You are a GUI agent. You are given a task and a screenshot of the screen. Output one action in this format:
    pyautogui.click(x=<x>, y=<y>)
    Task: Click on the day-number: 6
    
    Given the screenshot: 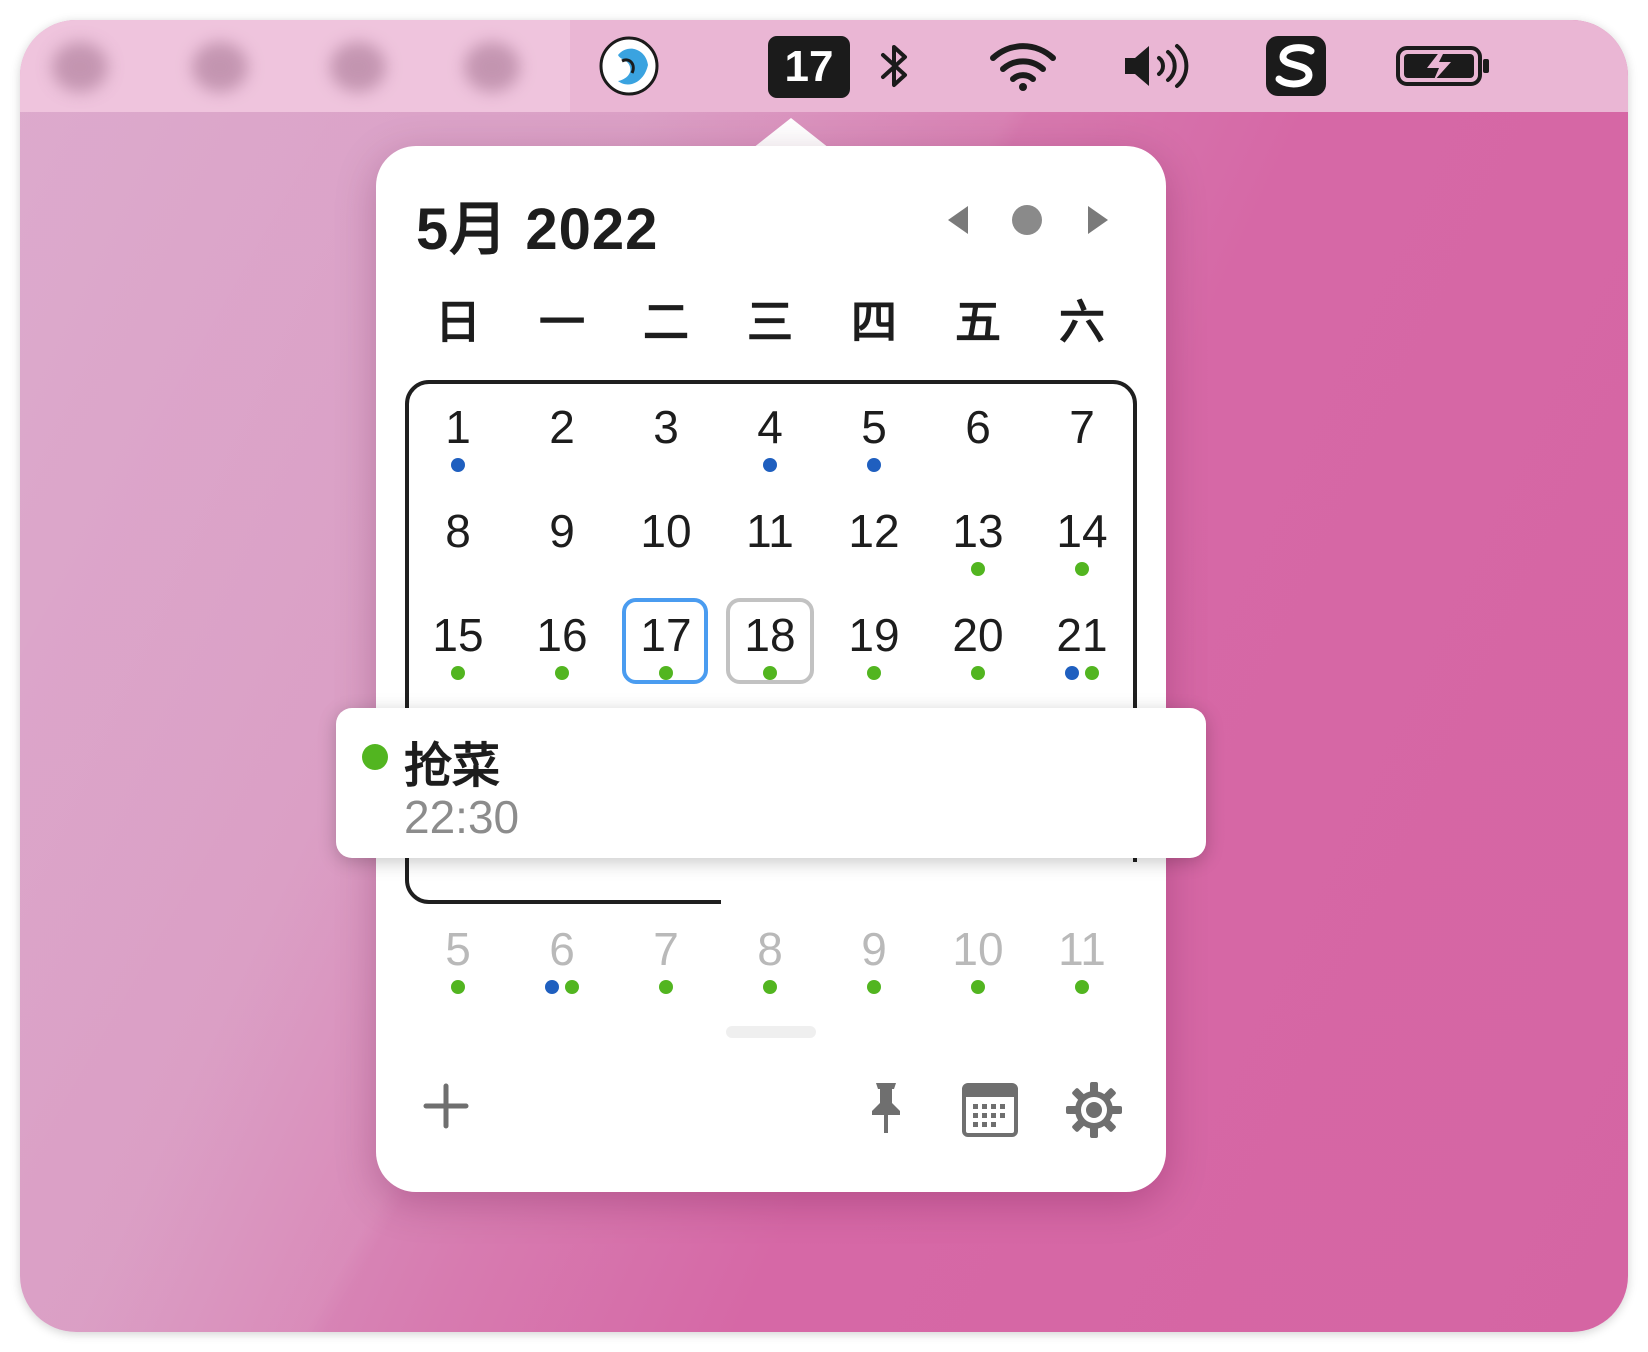 What is the action you would take?
    pyautogui.click(x=978, y=427)
    